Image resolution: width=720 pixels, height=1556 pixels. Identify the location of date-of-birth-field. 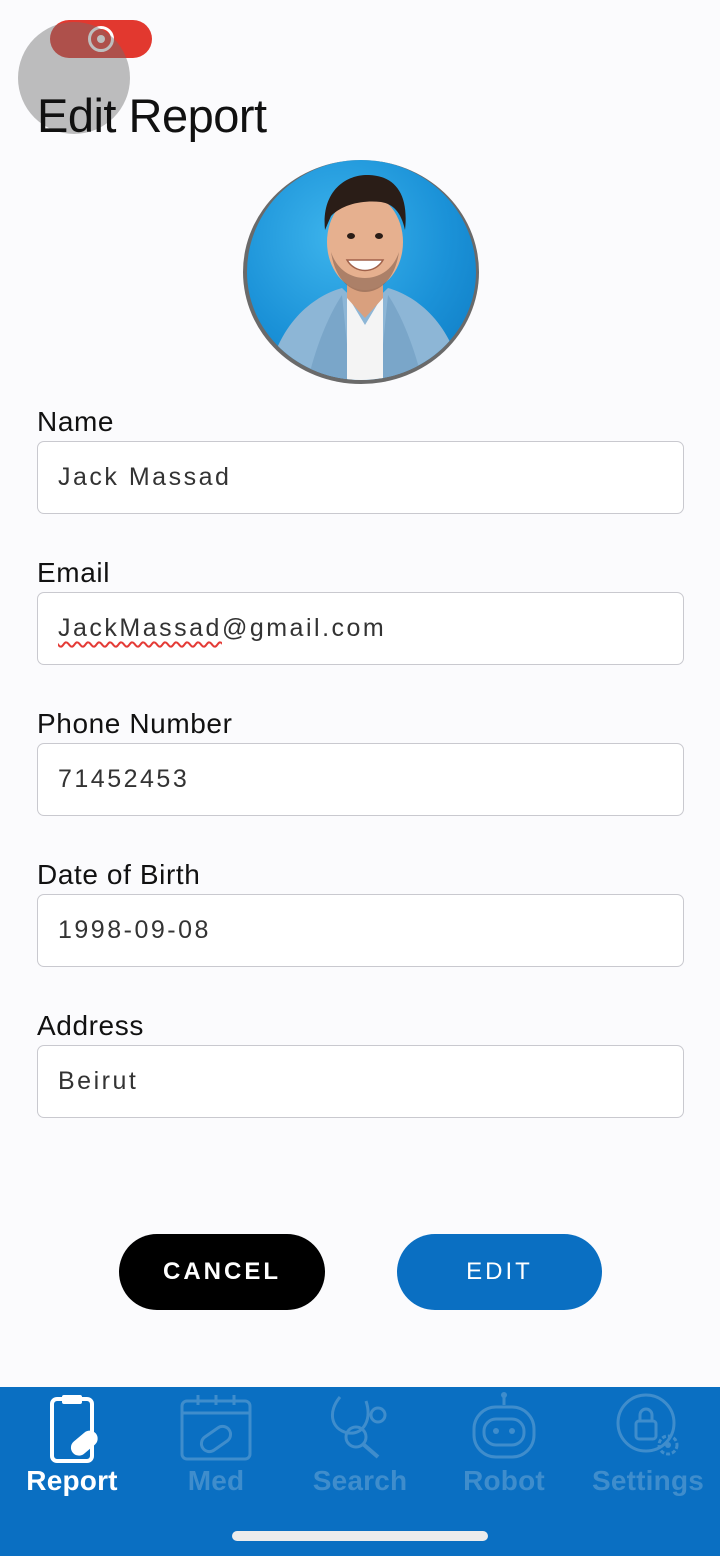
(360, 930).